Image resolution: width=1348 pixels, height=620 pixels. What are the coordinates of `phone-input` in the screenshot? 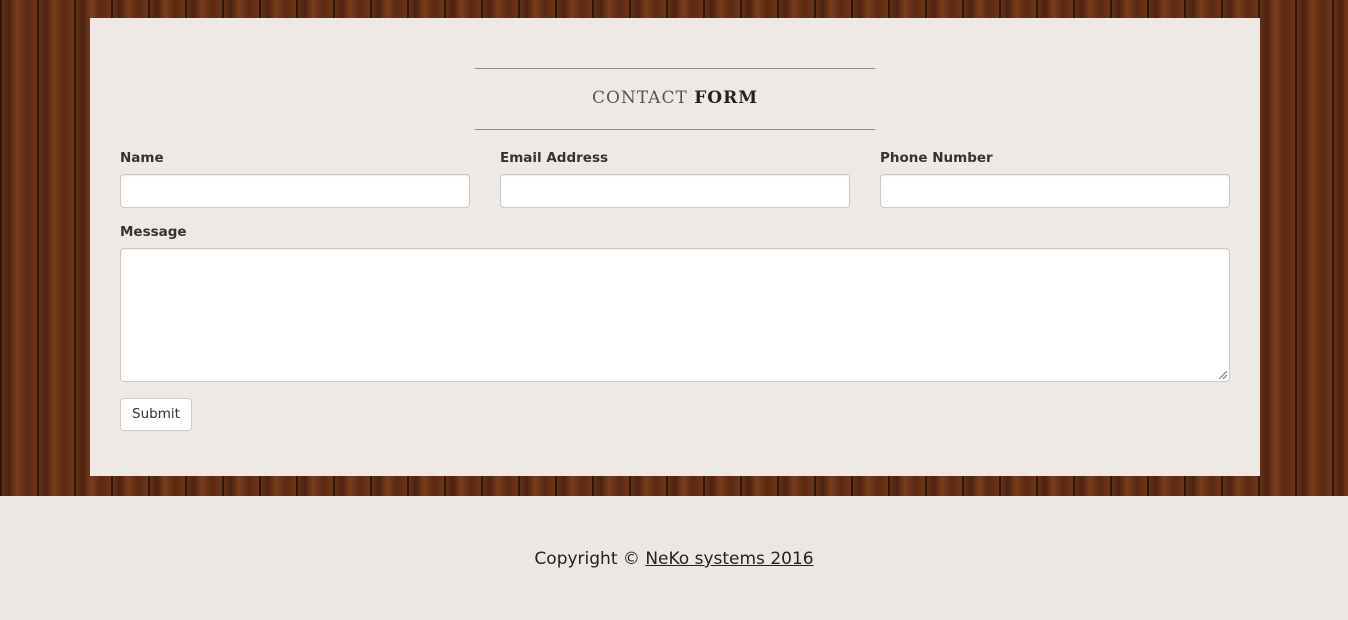 It's located at (1055, 191).